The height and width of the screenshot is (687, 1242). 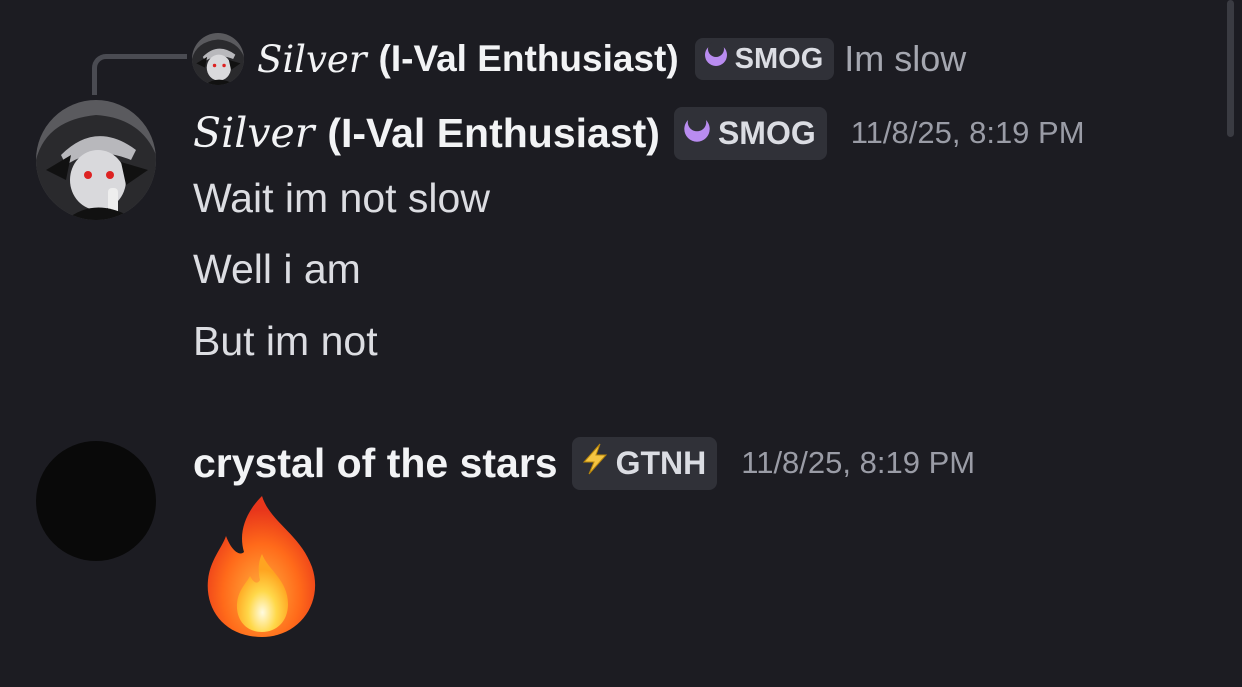 What do you see at coordinates (595, 463) in the screenshot?
I see `lightning-icon` at bounding box center [595, 463].